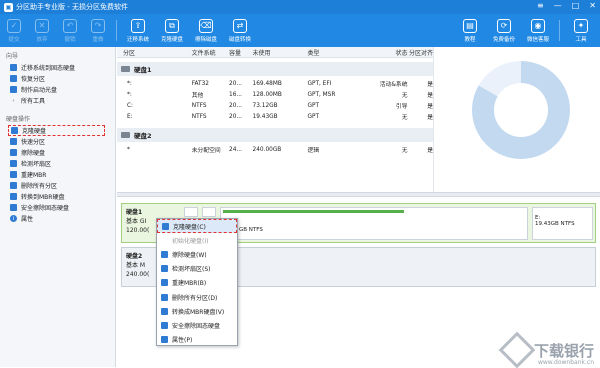 This screenshot has height=368, width=600. I want to click on context-menu-item: 删除所有分区(D), so click(197, 297).